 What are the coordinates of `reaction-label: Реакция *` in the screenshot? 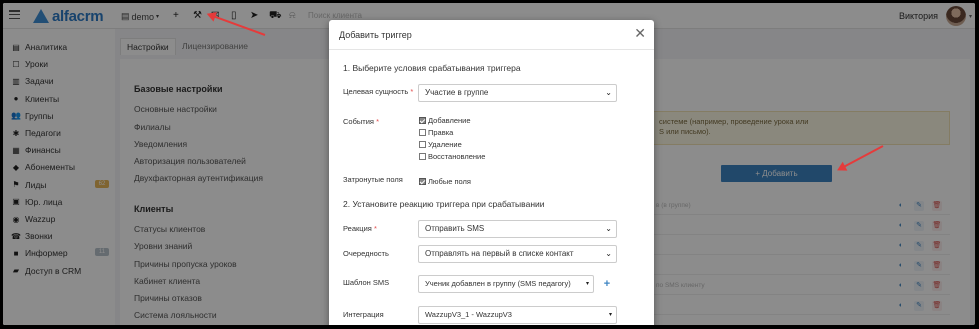 It's located at (360, 228).